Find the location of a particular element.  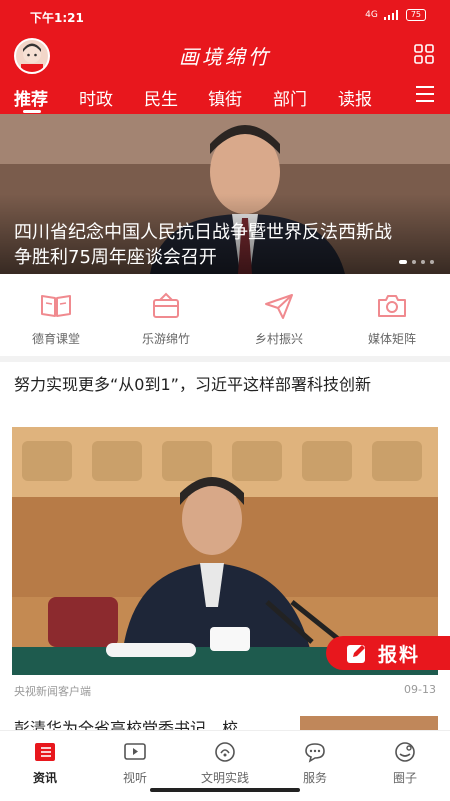

app-header: 下午1:21 4G 75 画境绵竹 推荐 时政 民生 镇街 部门 读报 is located at coordinates (225, 57).